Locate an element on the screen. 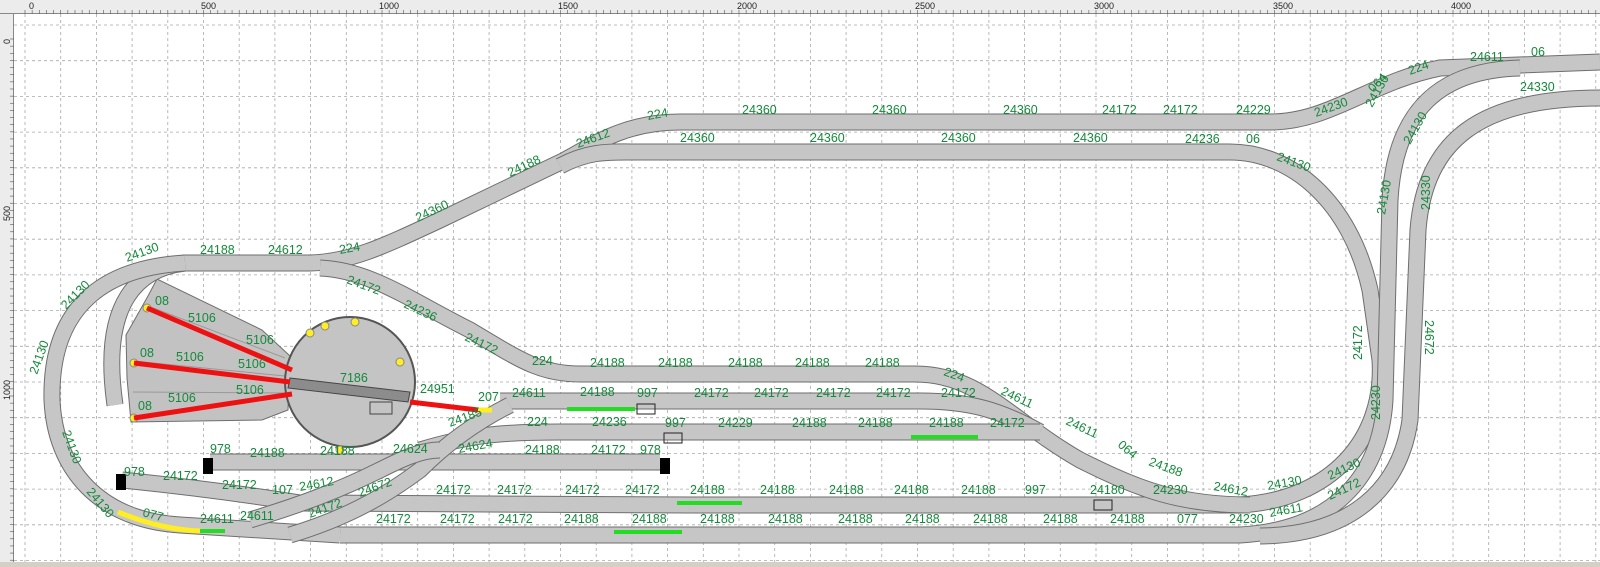 This screenshot has width=1600, height=567. track-part-label: 107 is located at coordinates (282, 490).